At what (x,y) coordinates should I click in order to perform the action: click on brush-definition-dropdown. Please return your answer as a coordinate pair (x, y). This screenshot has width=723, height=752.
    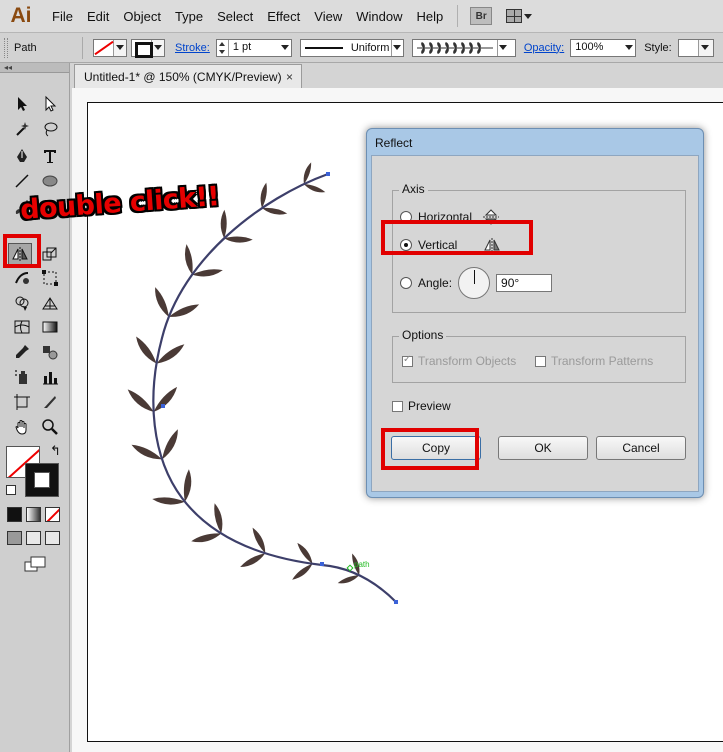
    Looking at the image, I should click on (463, 47).